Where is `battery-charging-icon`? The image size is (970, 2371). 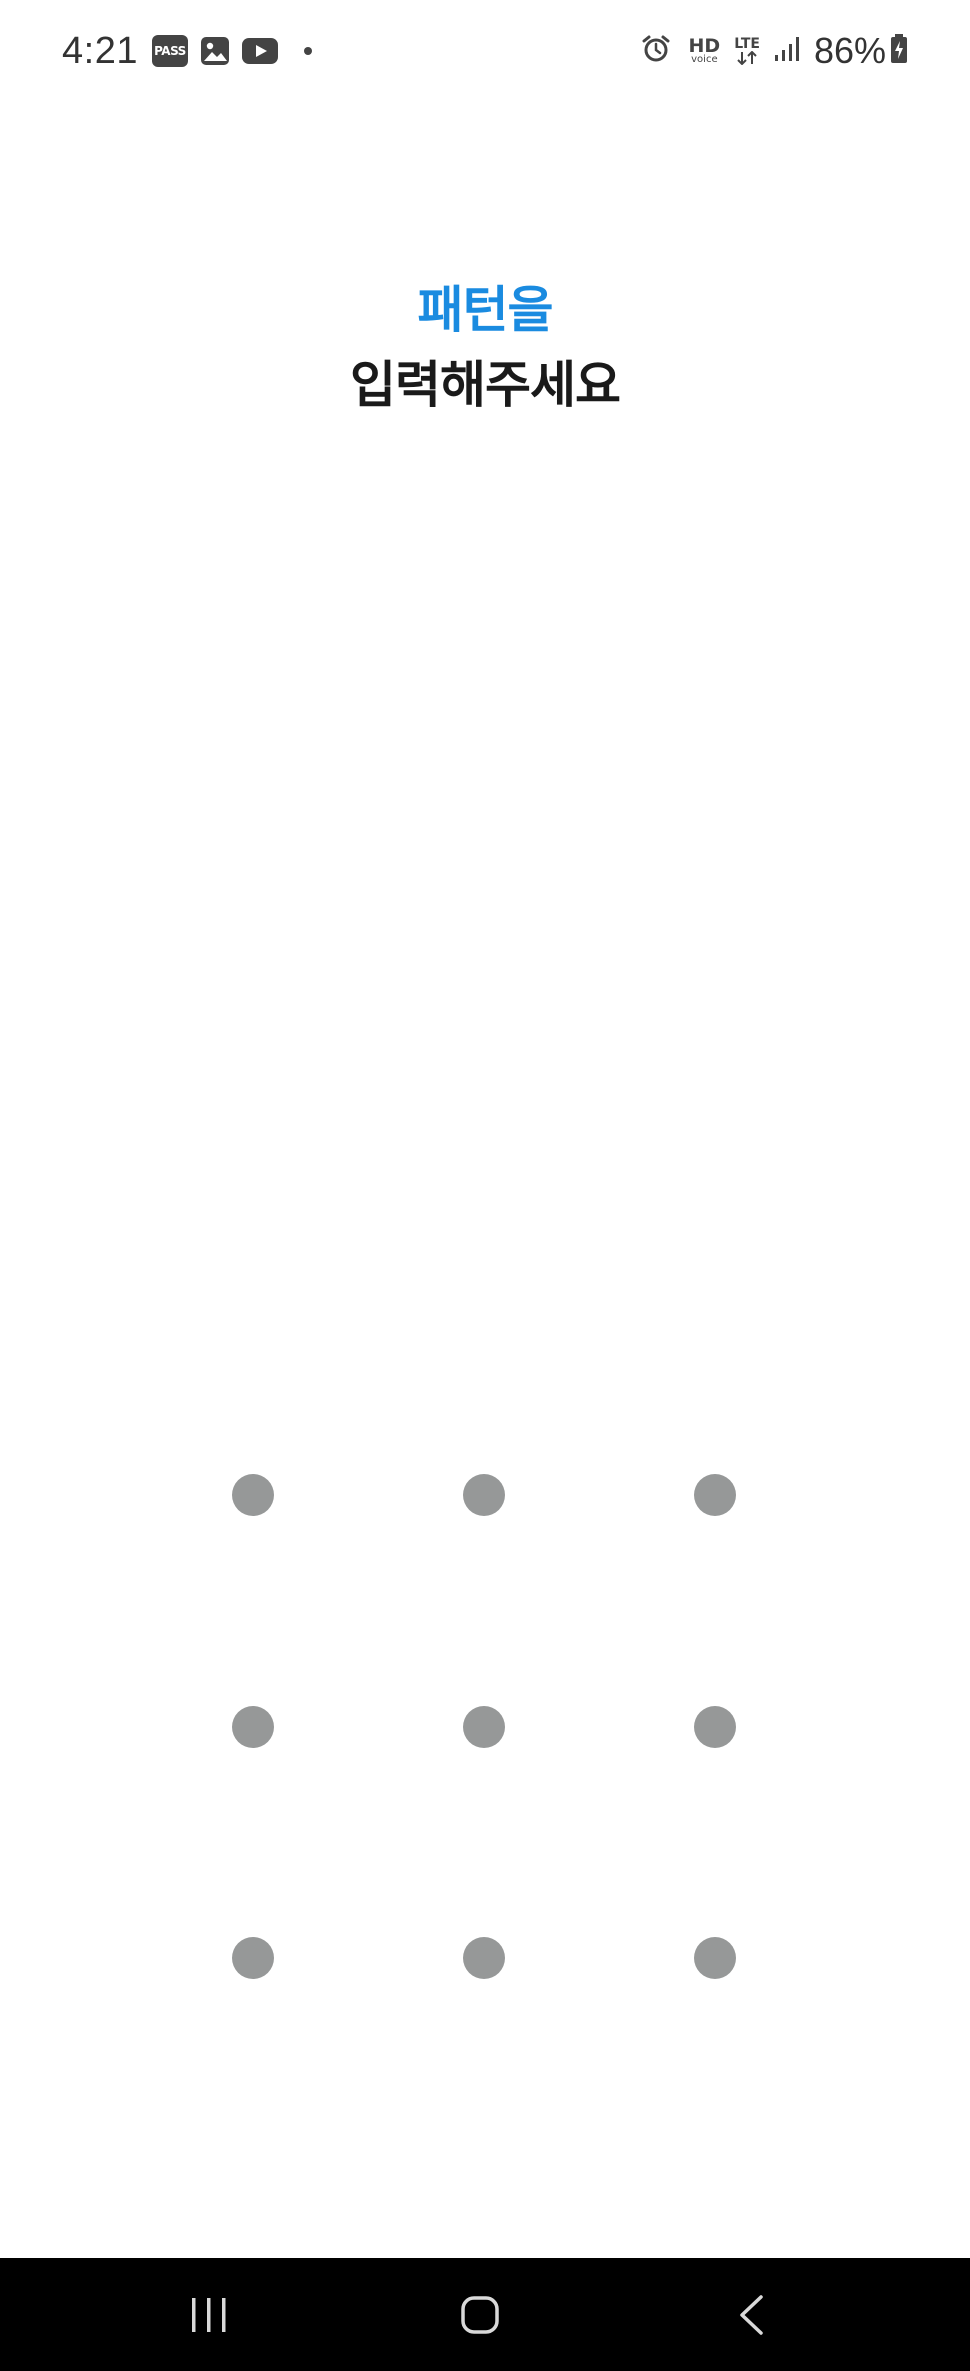
battery-charging-icon is located at coordinates (899, 51).